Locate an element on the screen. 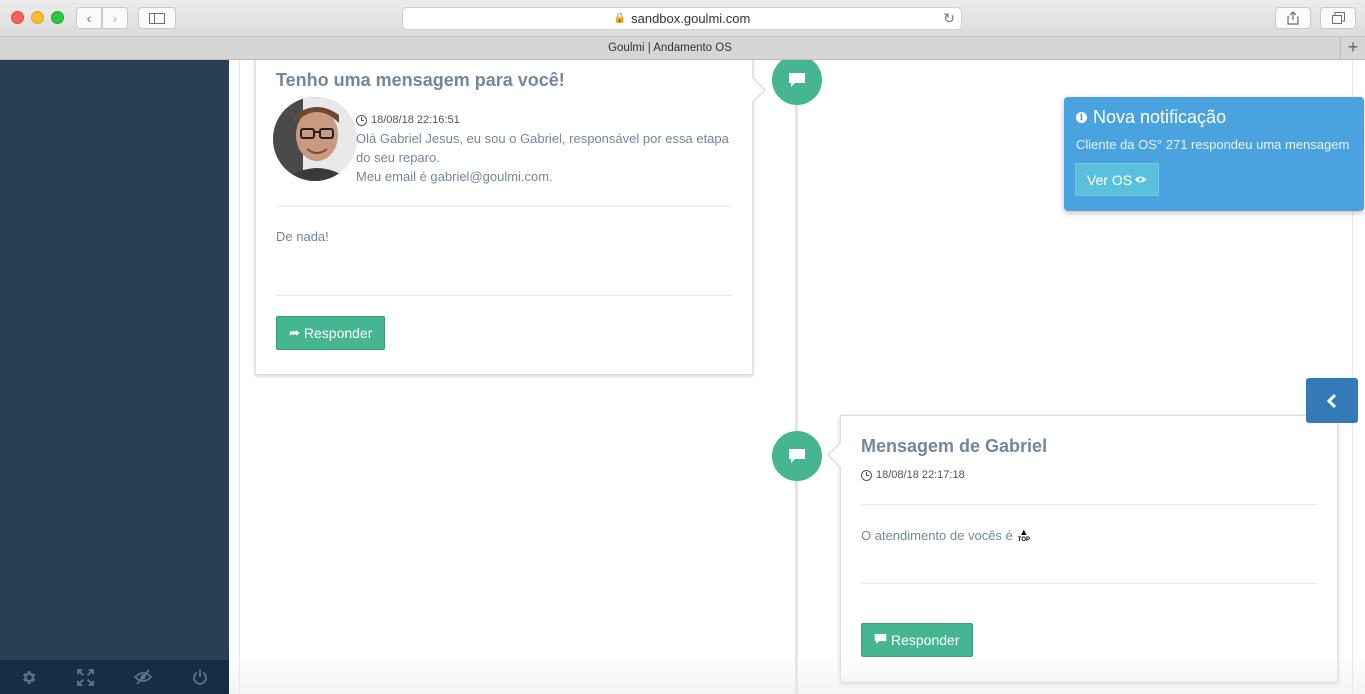  panel-title: Tenho uma mensagem para você! is located at coordinates (420, 80).